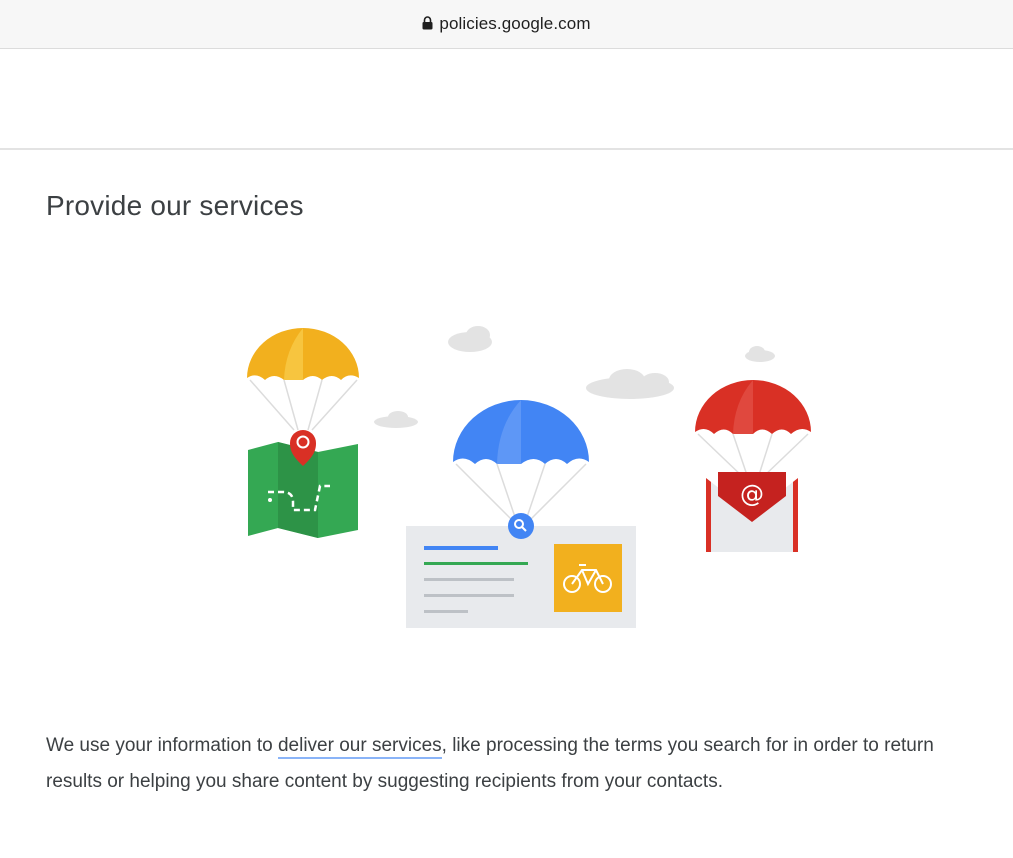 The width and height of the screenshot is (1013, 858). I want to click on deliver-services-link: deliver our services, so click(359, 747).